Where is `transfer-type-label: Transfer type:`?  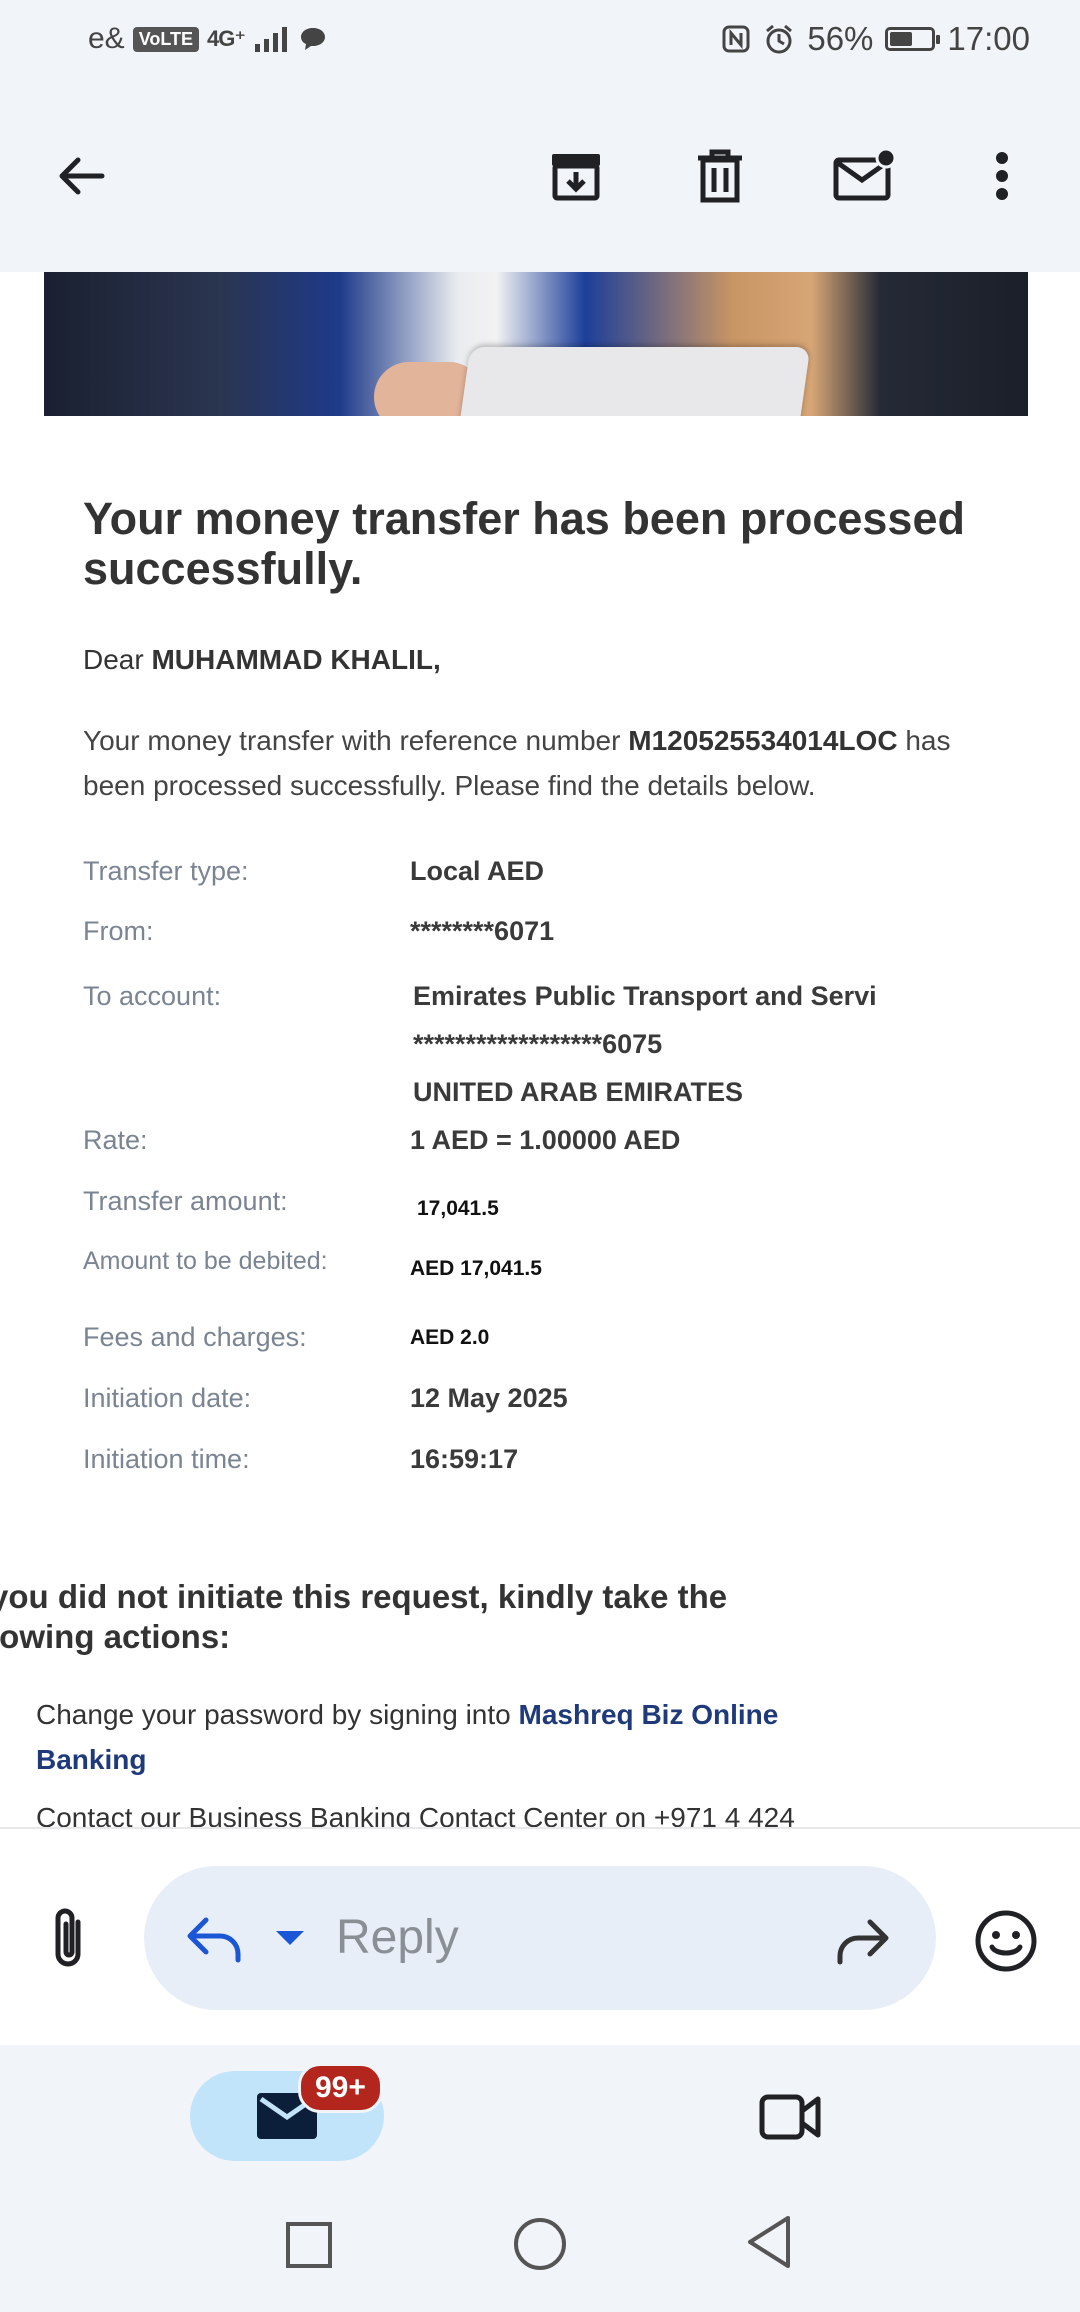
transfer-type-label: Transfer type: is located at coordinates (166, 871).